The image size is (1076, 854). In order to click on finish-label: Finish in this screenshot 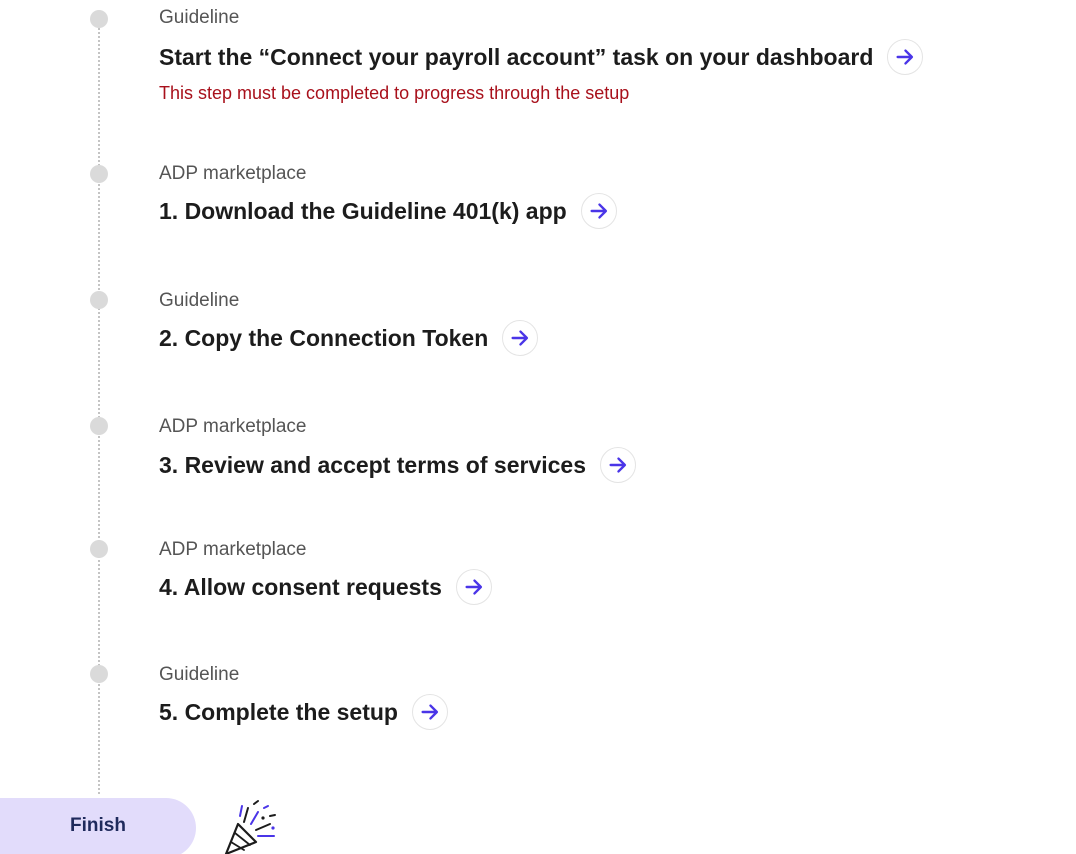, I will do `click(98, 825)`.